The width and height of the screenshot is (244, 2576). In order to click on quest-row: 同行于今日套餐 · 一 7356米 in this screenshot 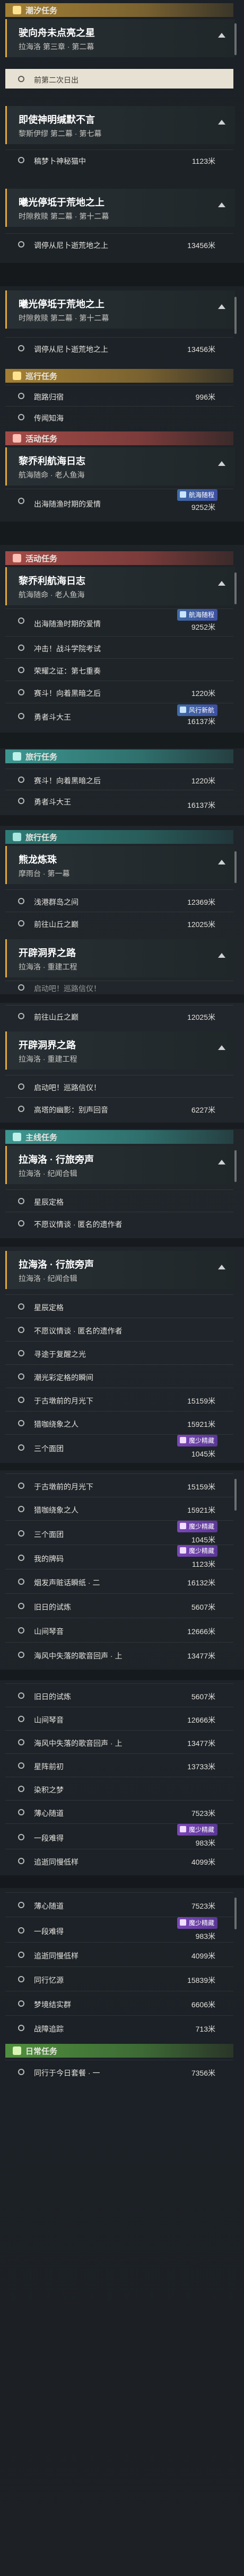, I will do `click(119, 2072)`.